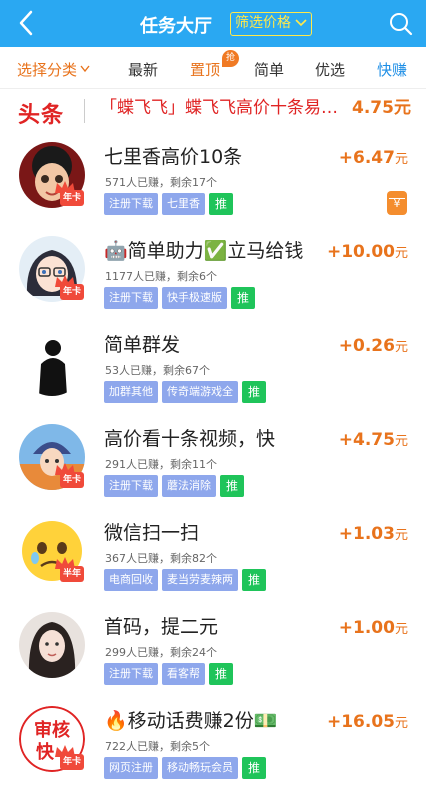  I want to click on task-stats: 291人已赚，剩余11个, so click(161, 464).